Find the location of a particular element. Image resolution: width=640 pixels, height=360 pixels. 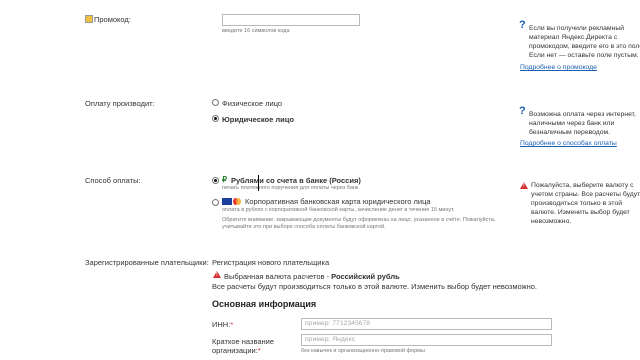

payer-help-link: Подробнее о способах оплаты is located at coordinates (568, 143).